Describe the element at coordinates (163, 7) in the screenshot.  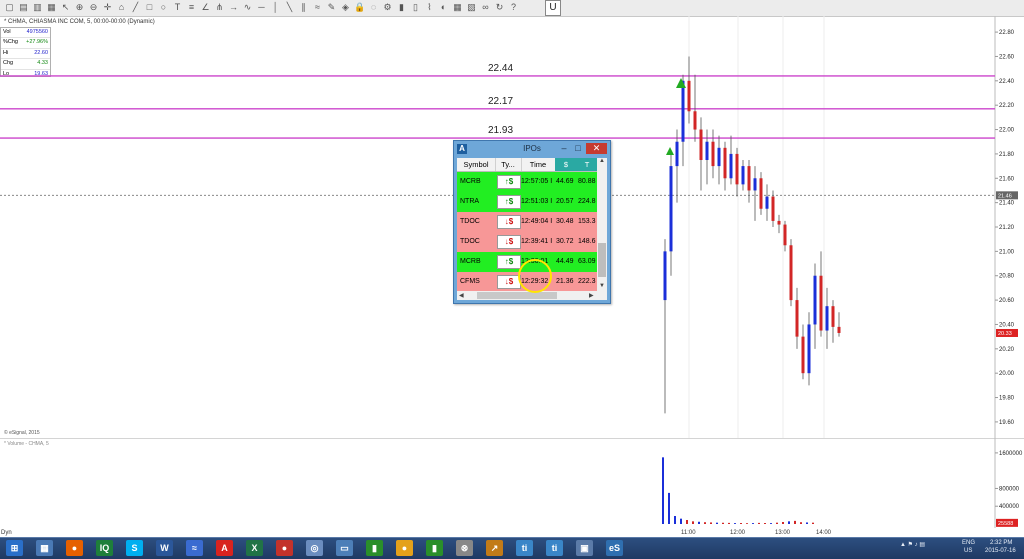
I see `ellipse-icon: ○` at that location.